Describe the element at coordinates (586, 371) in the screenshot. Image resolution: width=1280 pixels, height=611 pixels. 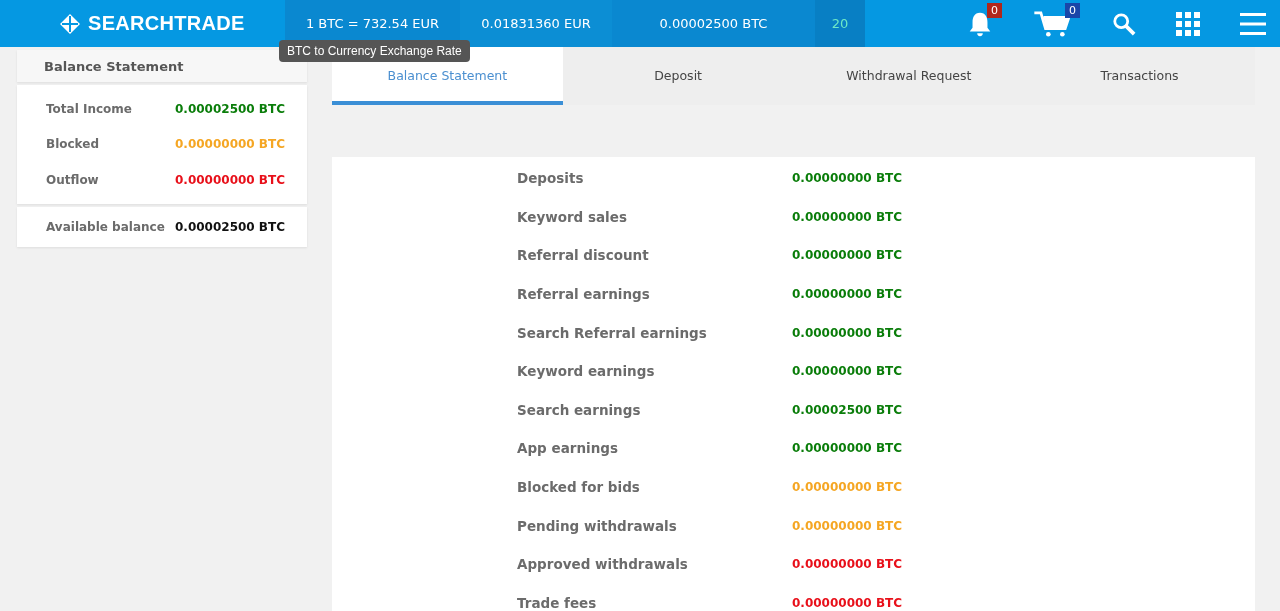
I see `statement-label: Keyword earnings` at that location.